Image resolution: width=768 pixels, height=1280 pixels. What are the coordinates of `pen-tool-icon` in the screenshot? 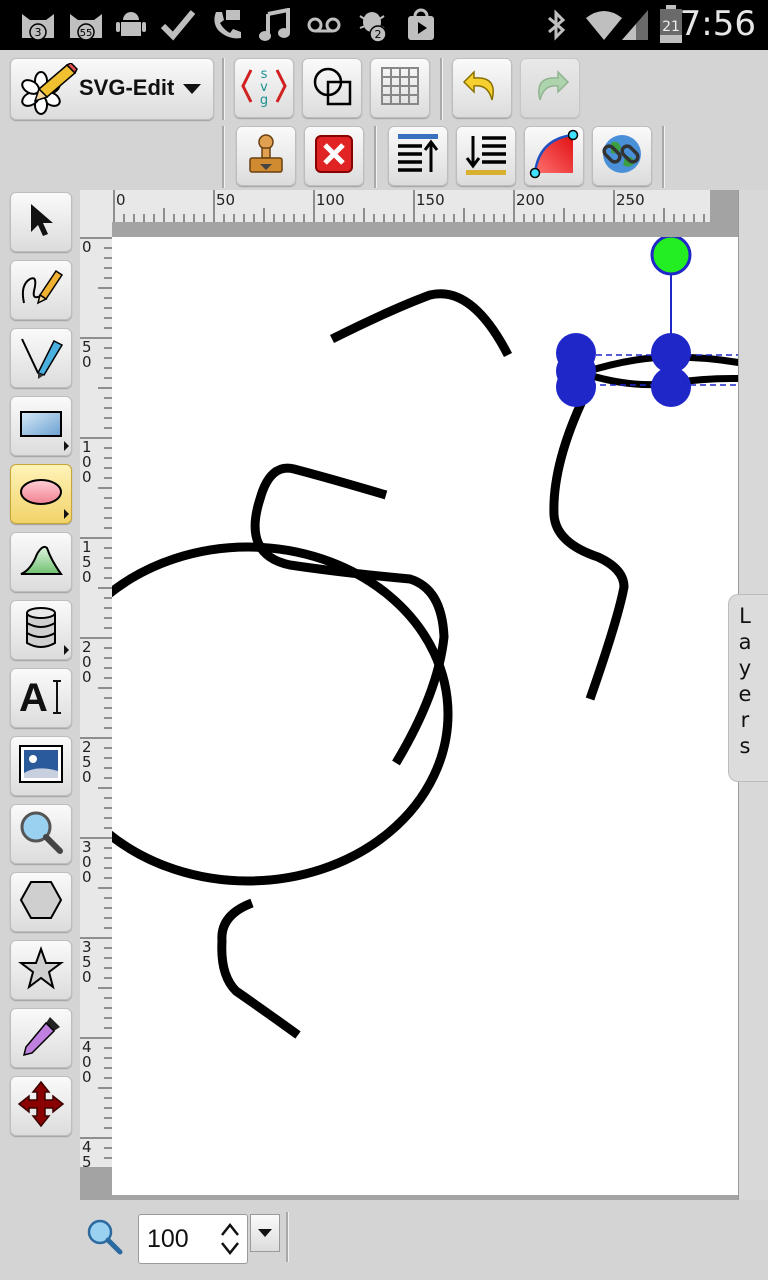 It's located at (41, 358).